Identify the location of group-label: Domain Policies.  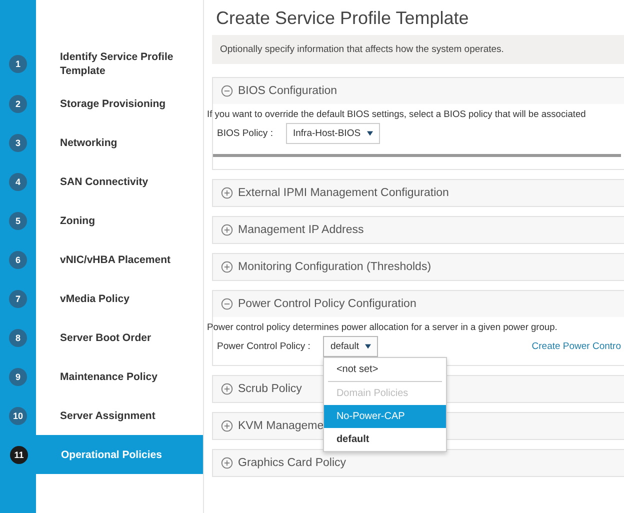
(372, 394).